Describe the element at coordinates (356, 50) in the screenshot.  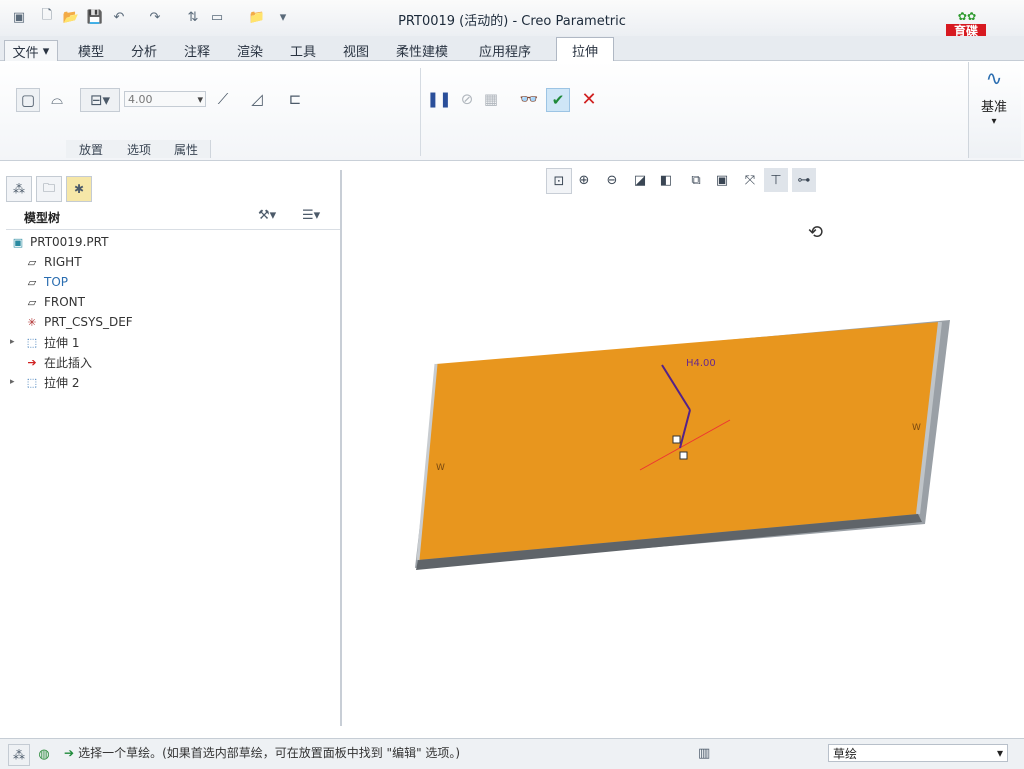
I see `tab-view: 视图` at that location.